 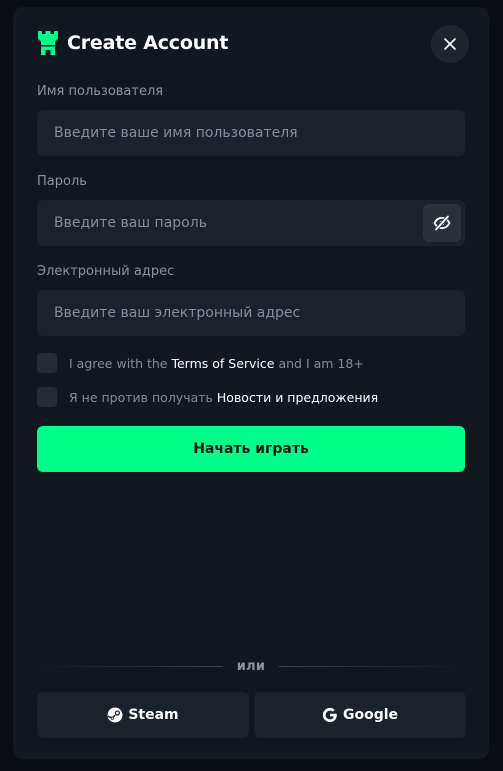 What do you see at coordinates (47, 363) in the screenshot?
I see `terms-checkbox` at bounding box center [47, 363].